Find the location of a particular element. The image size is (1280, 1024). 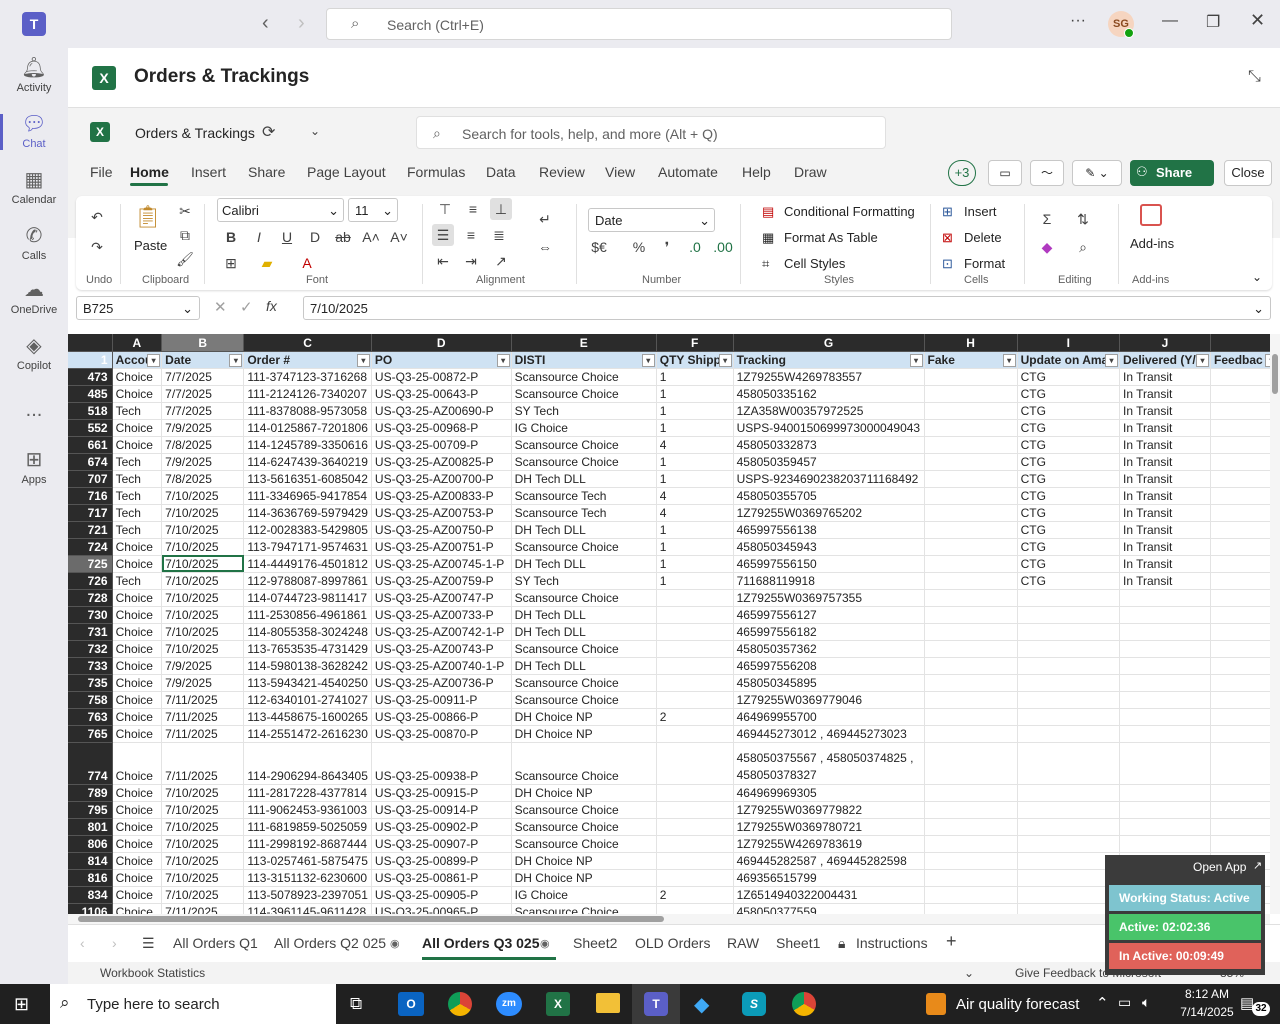

tab-insert: Insert is located at coordinates (208, 172).